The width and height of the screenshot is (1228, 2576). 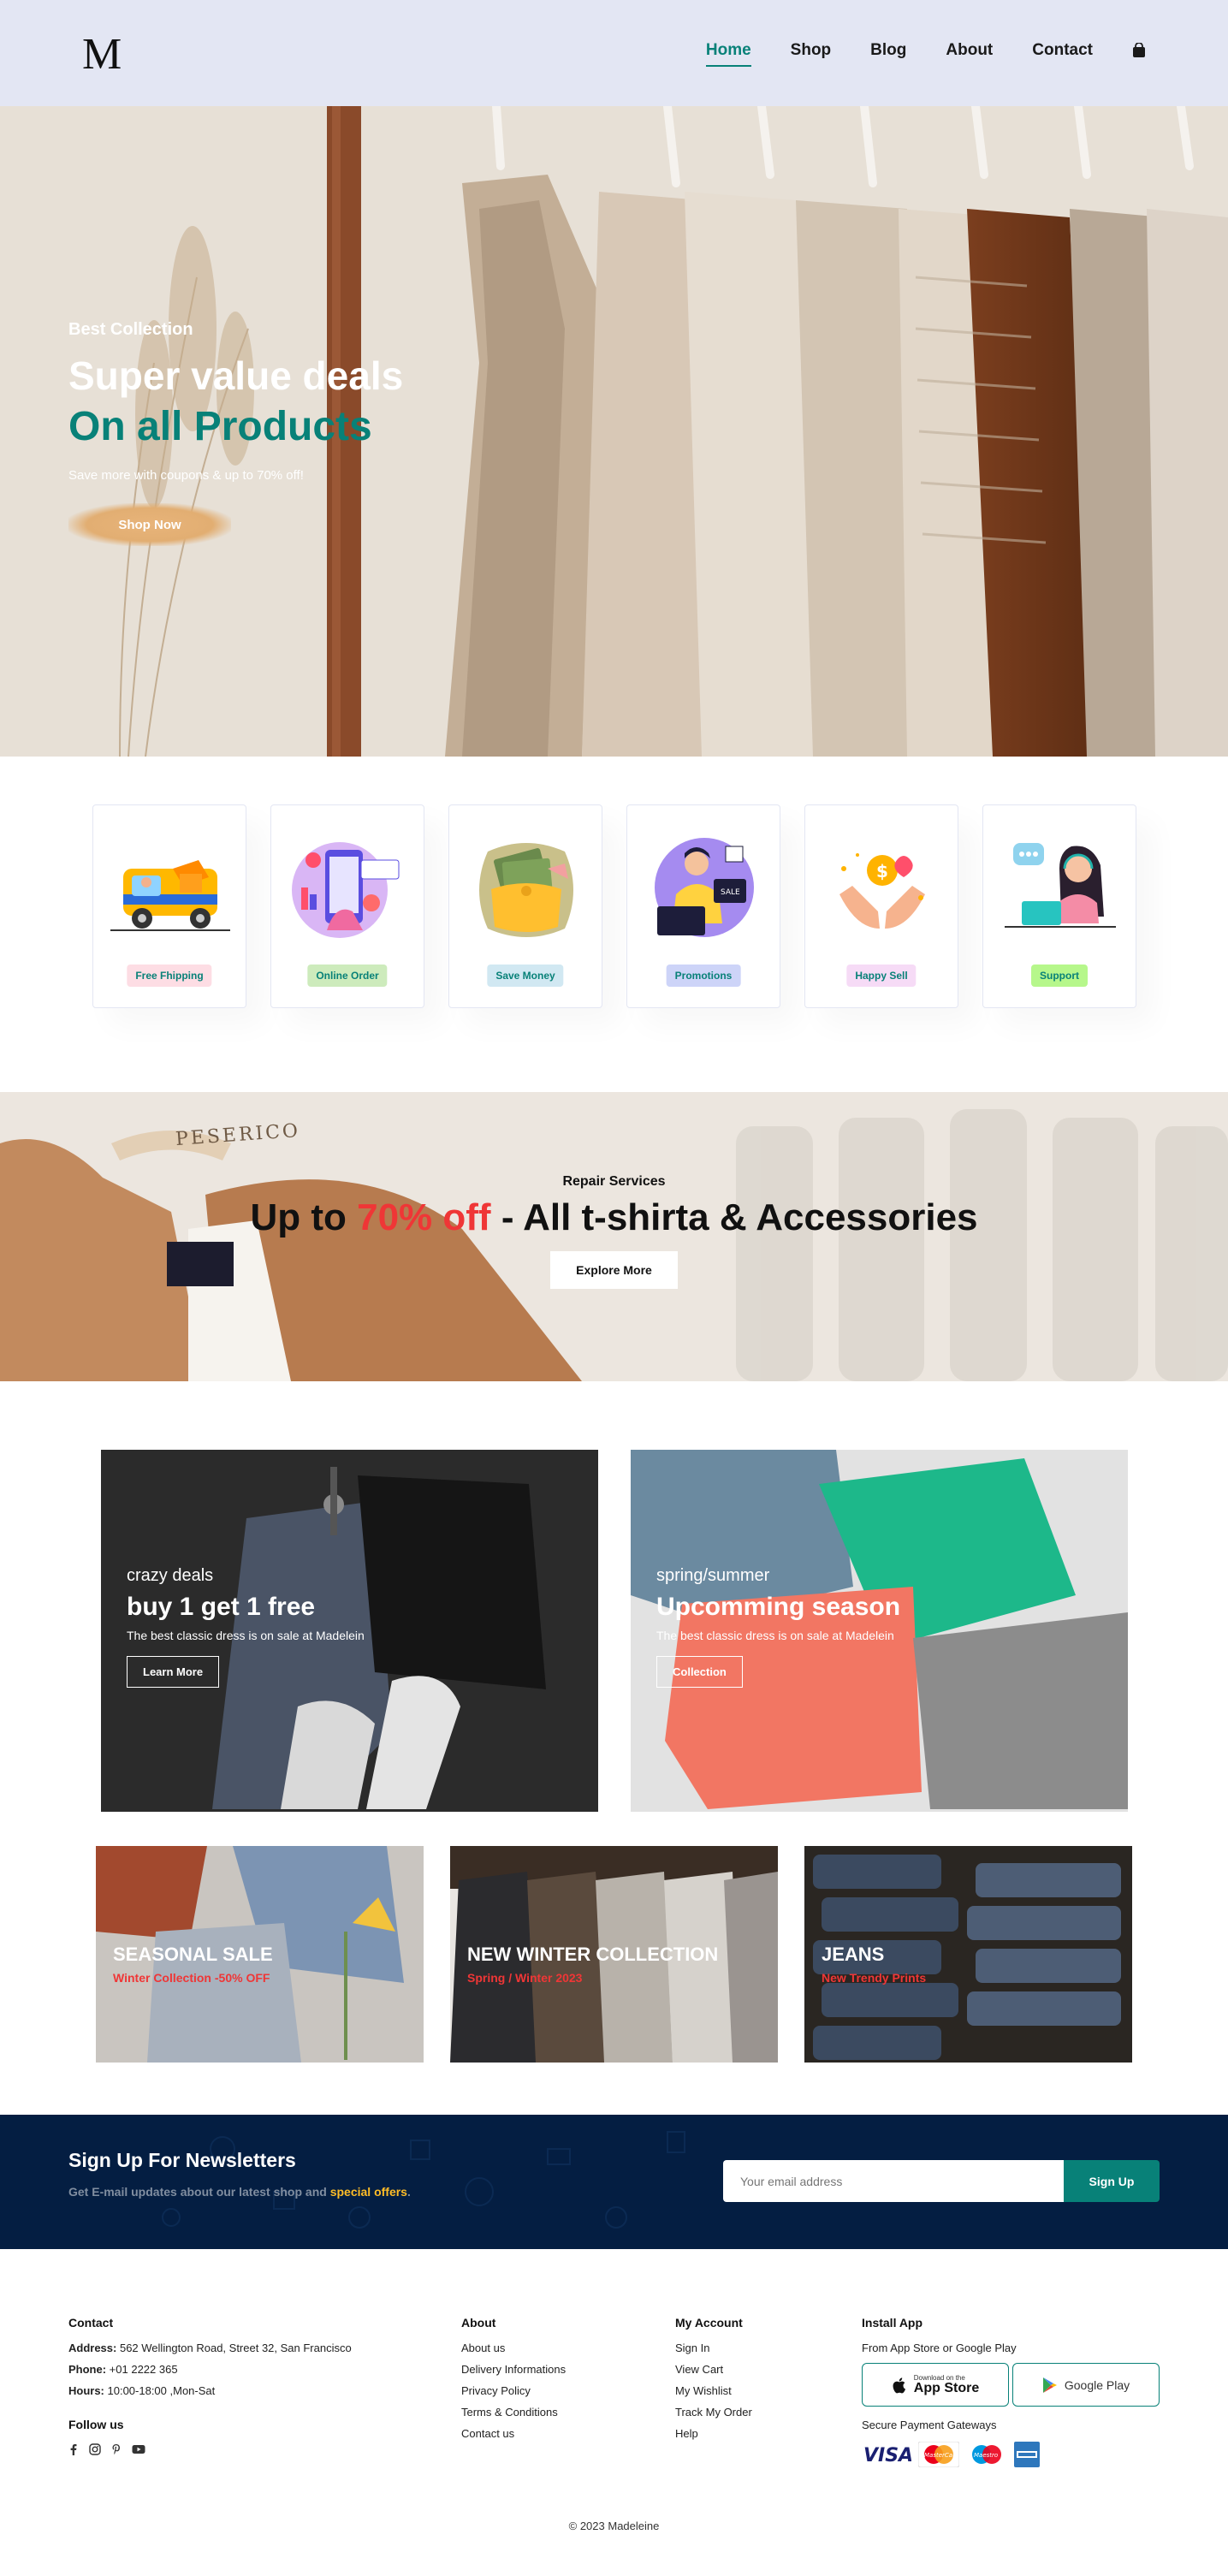 What do you see at coordinates (874, 1978) in the screenshot?
I see `jeans-sub: New Trendy Prints` at bounding box center [874, 1978].